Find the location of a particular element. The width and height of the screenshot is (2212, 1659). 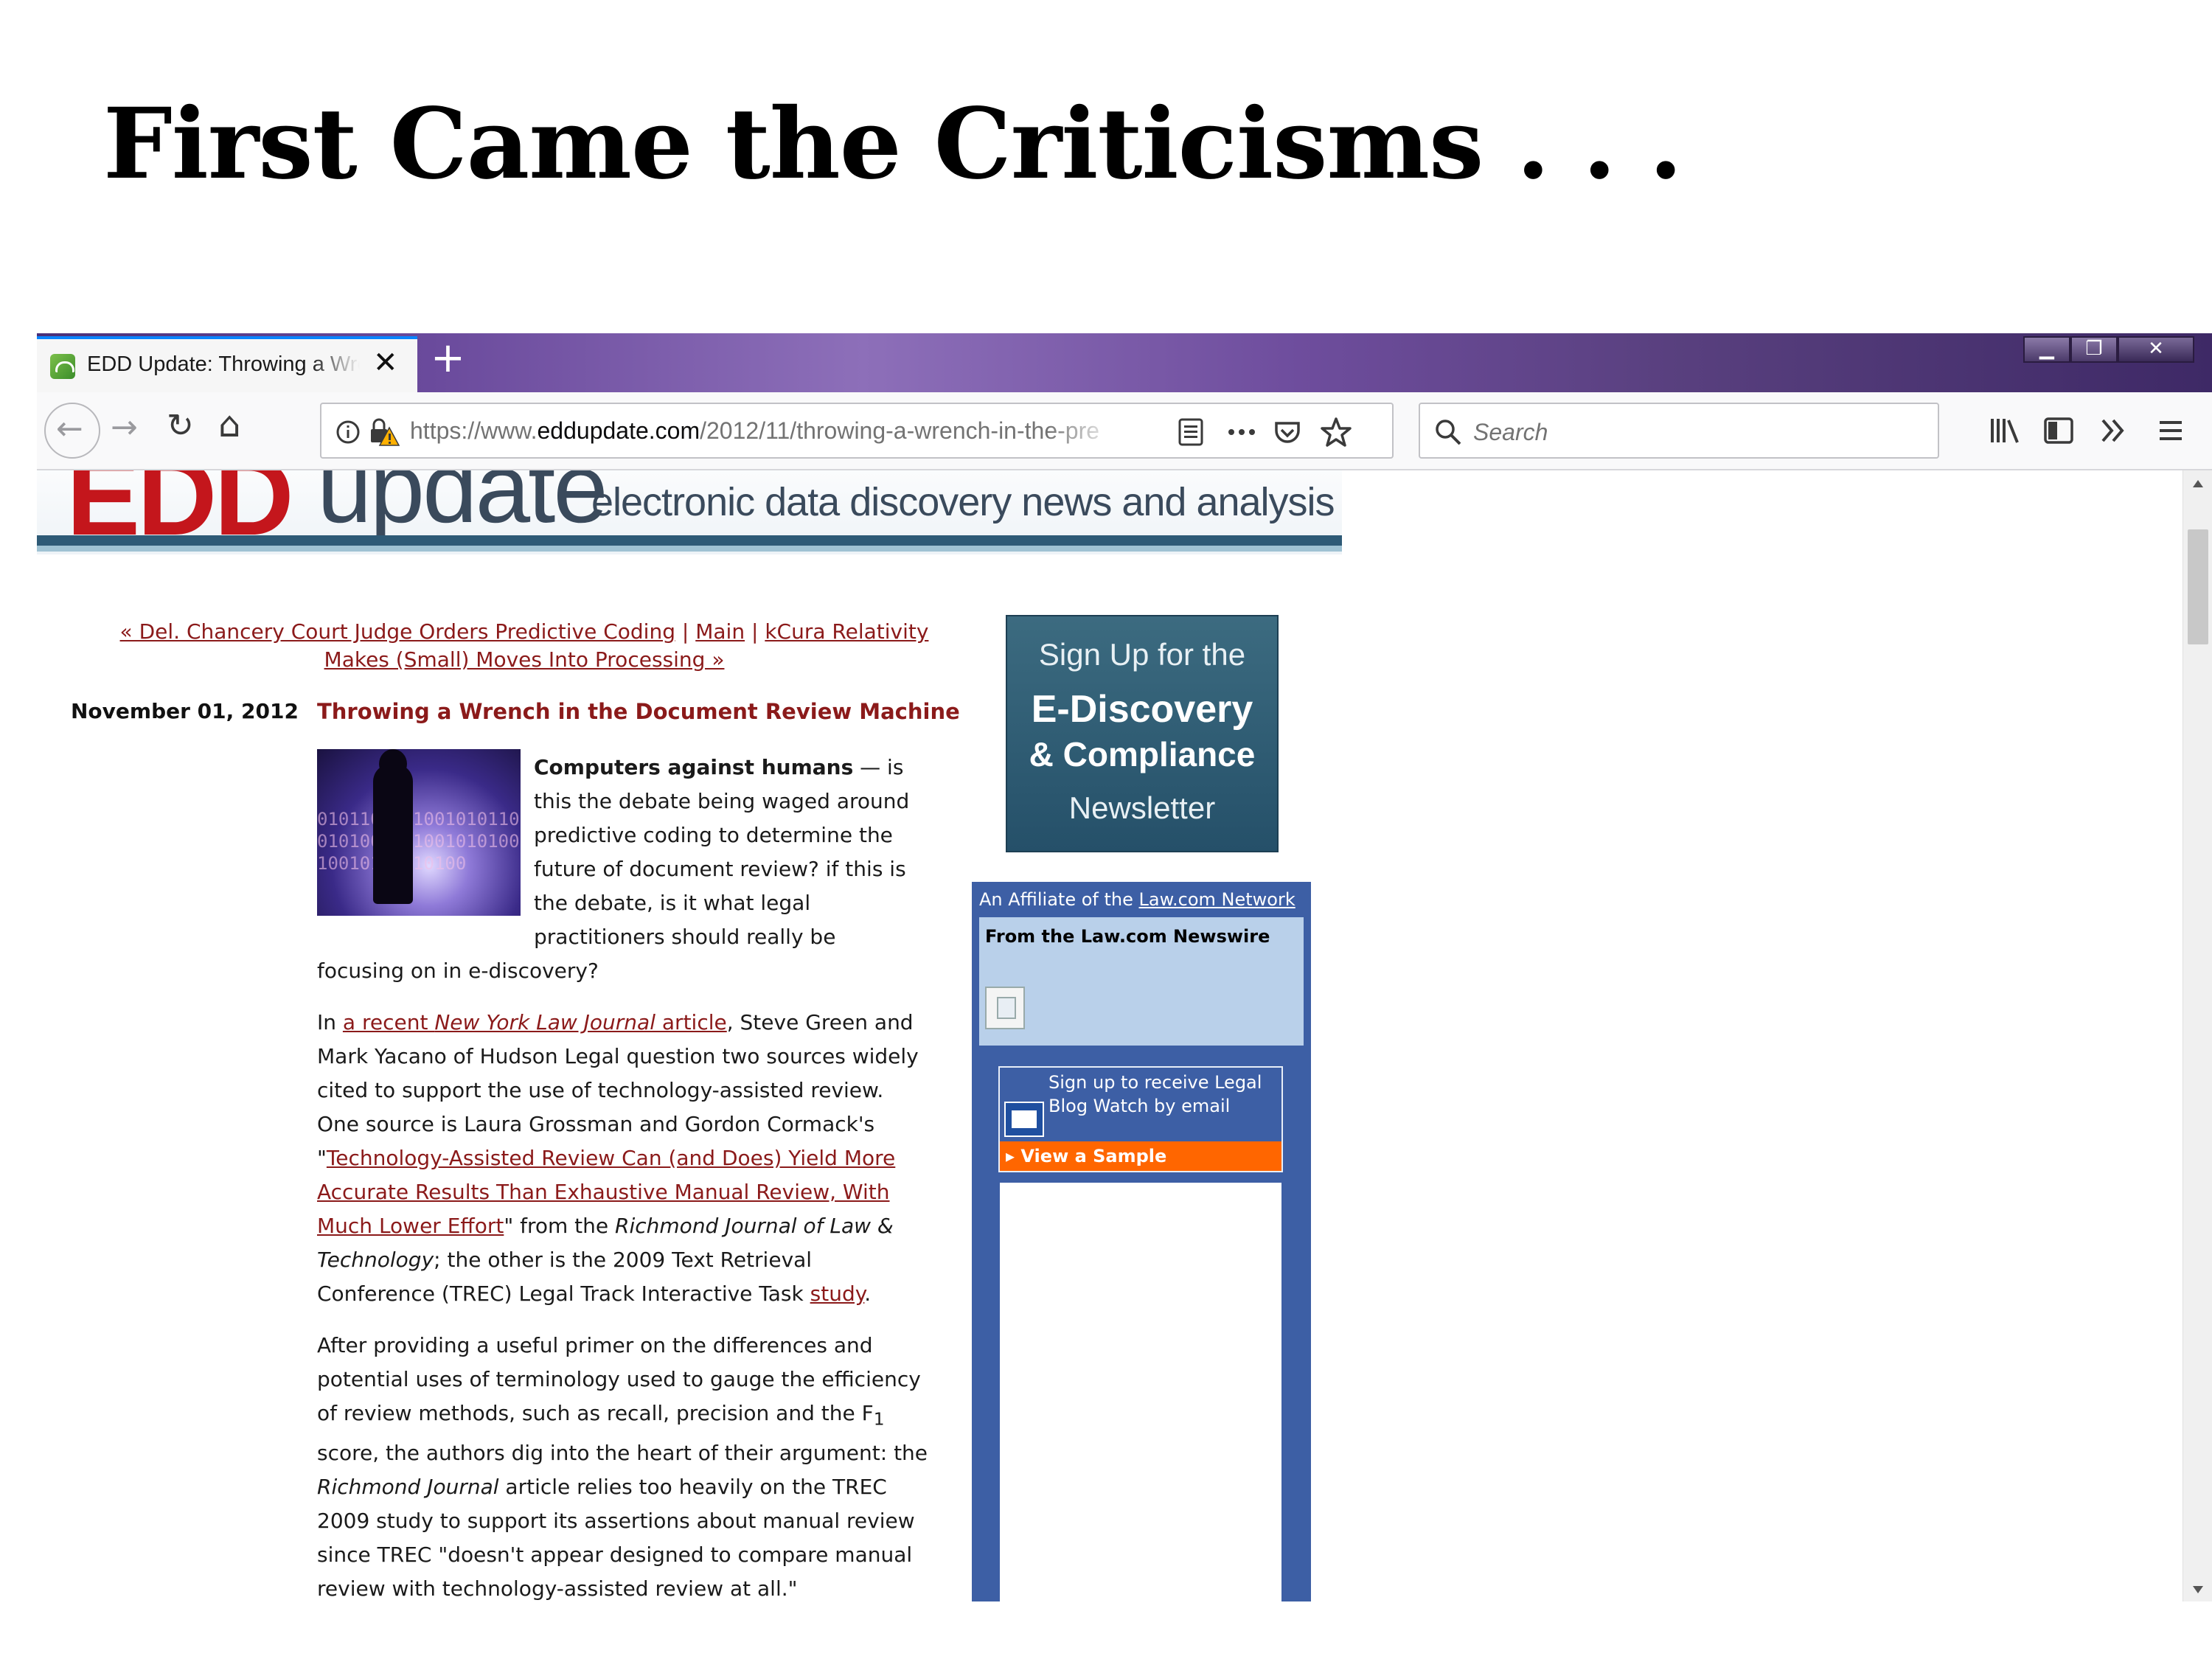

overflow-icon is located at coordinates (2113, 430).